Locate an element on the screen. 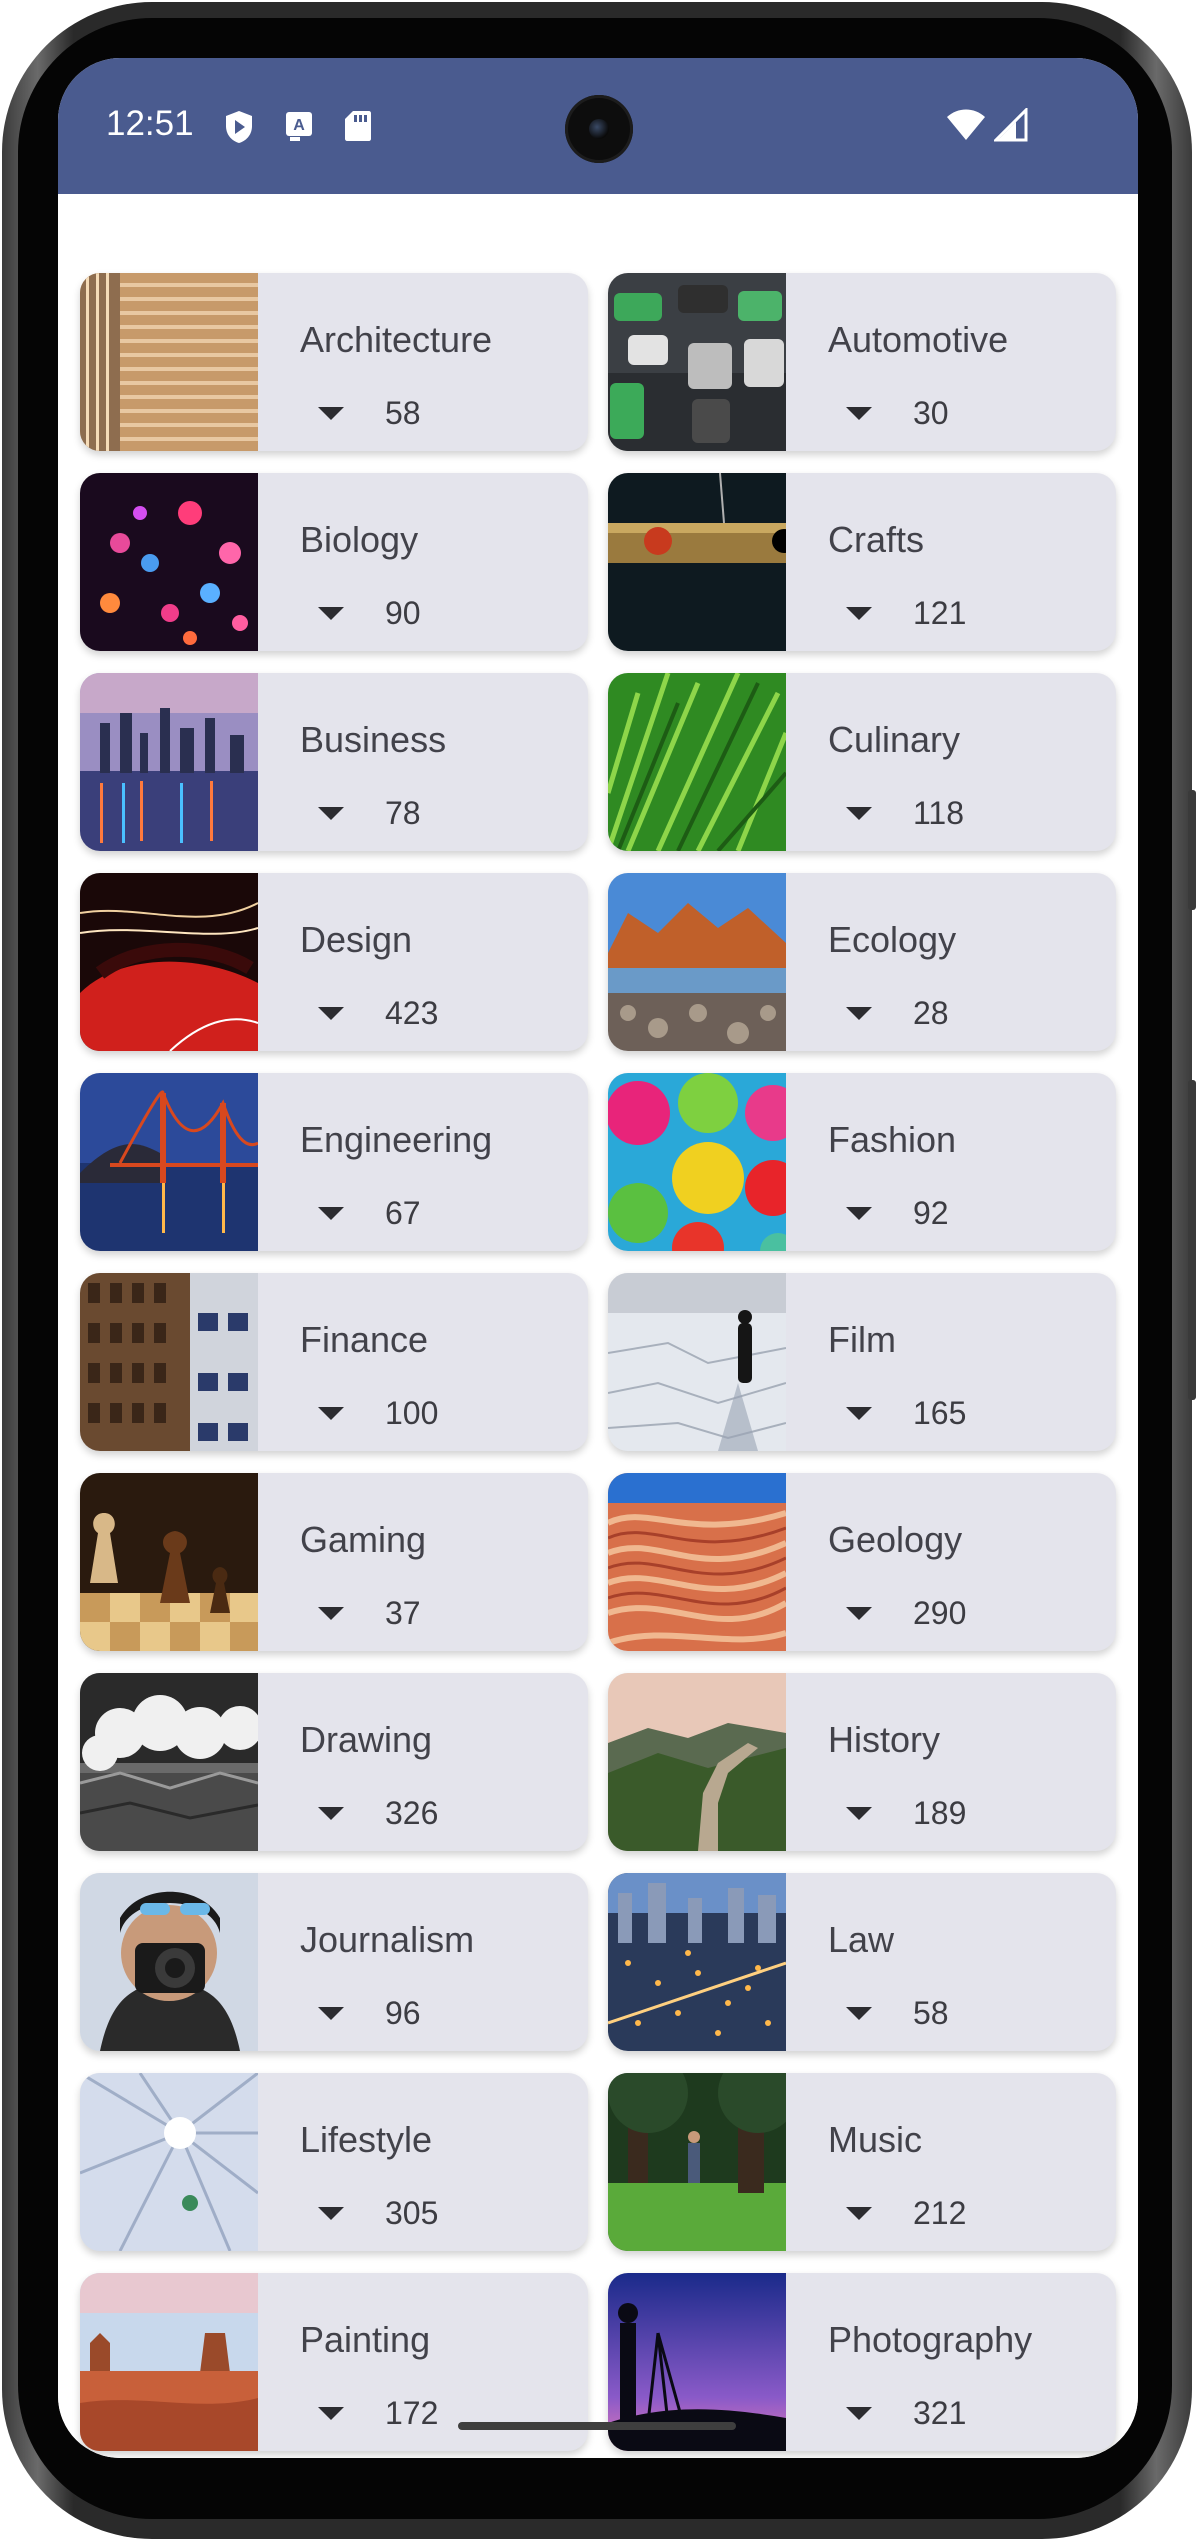 The width and height of the screenshot is (1200, 2541). category-title: Finance is located at coordinates (364, 1339).